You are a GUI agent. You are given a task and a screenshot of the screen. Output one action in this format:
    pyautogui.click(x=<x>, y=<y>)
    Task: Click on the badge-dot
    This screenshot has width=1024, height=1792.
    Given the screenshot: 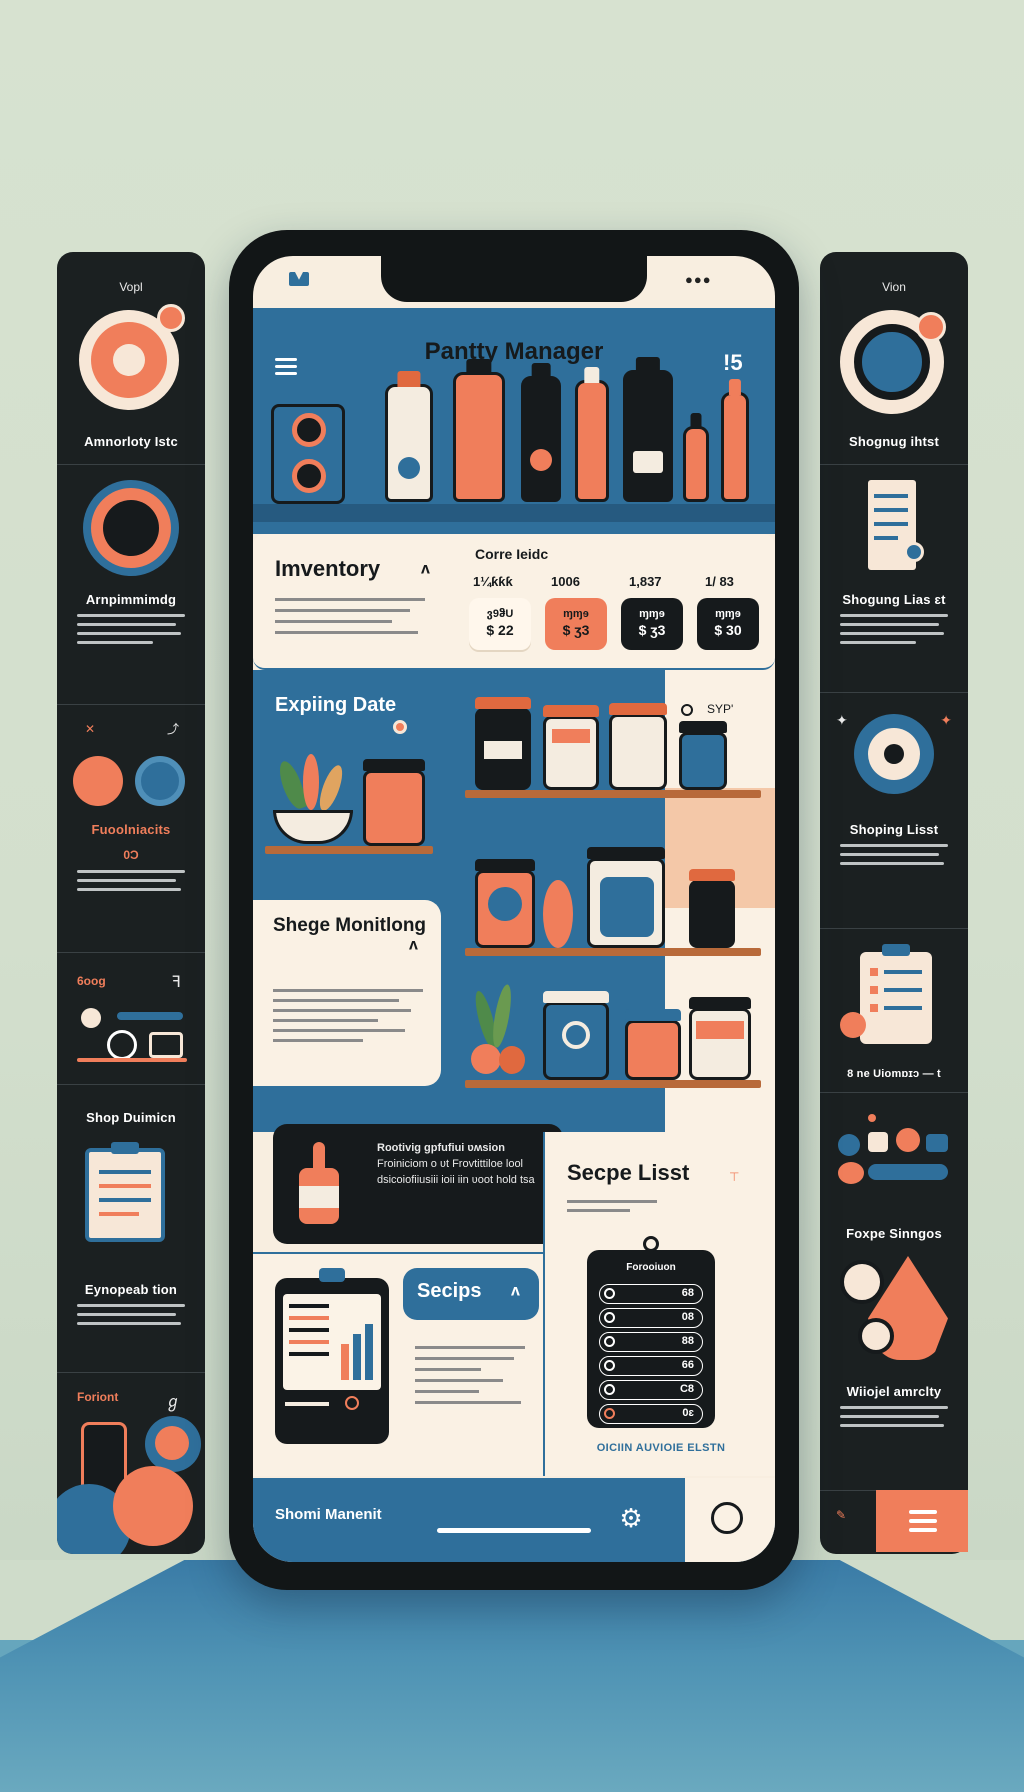 What is the action you would take?
    pyautogui.click(x=171, y=318)
    